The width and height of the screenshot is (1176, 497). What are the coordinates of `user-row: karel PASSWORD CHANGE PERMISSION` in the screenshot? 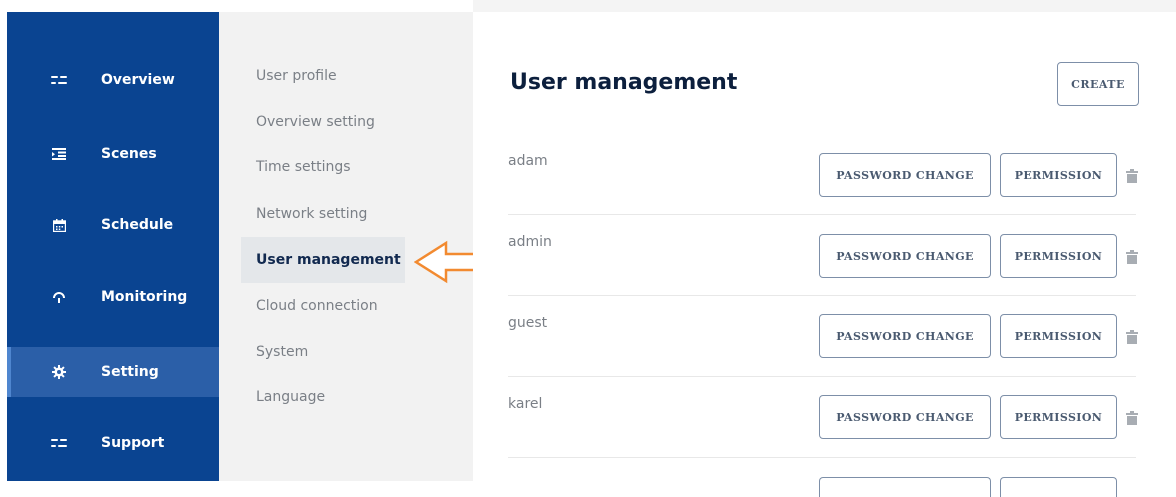 It's located at (823, 417).